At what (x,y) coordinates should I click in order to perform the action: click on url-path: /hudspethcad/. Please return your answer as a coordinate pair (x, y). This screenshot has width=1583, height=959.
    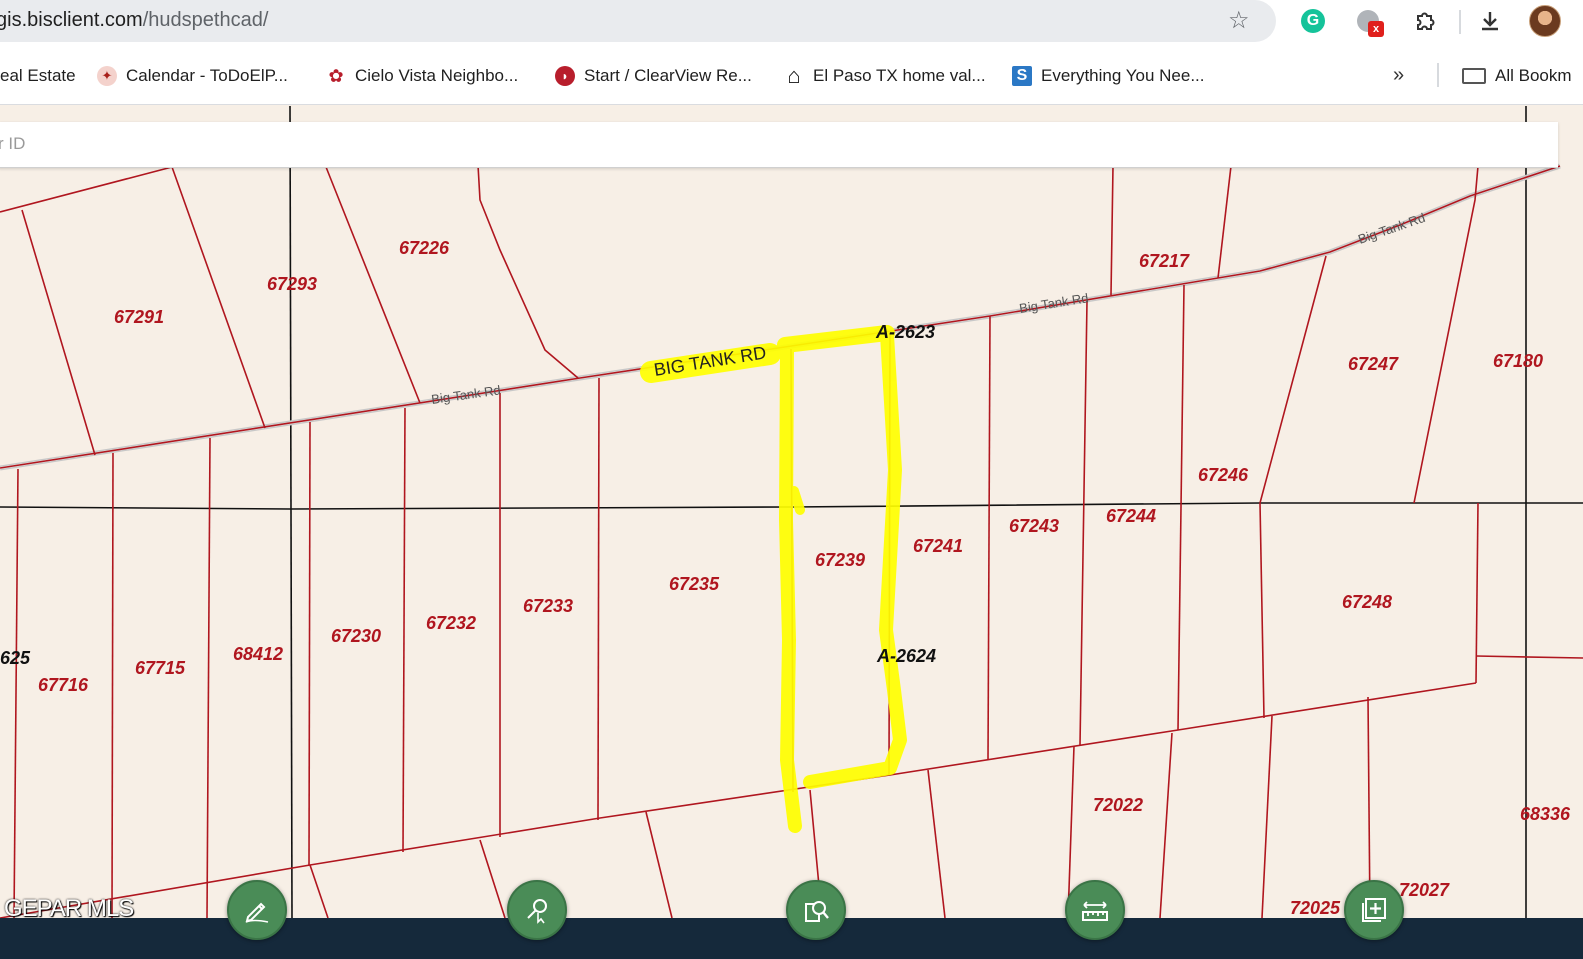
    Looking at the image, I should click on (205, 20).